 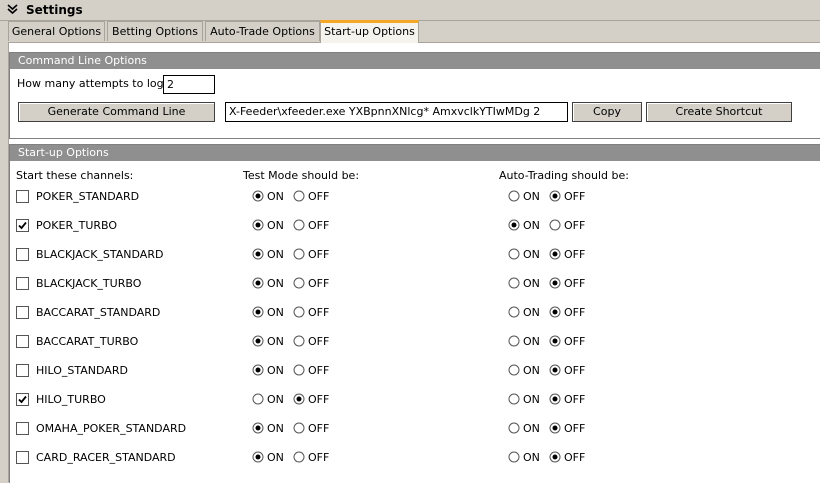 I want to click on channel-name: BLACKJACK_STANDARD, so click(x=100, y=254).